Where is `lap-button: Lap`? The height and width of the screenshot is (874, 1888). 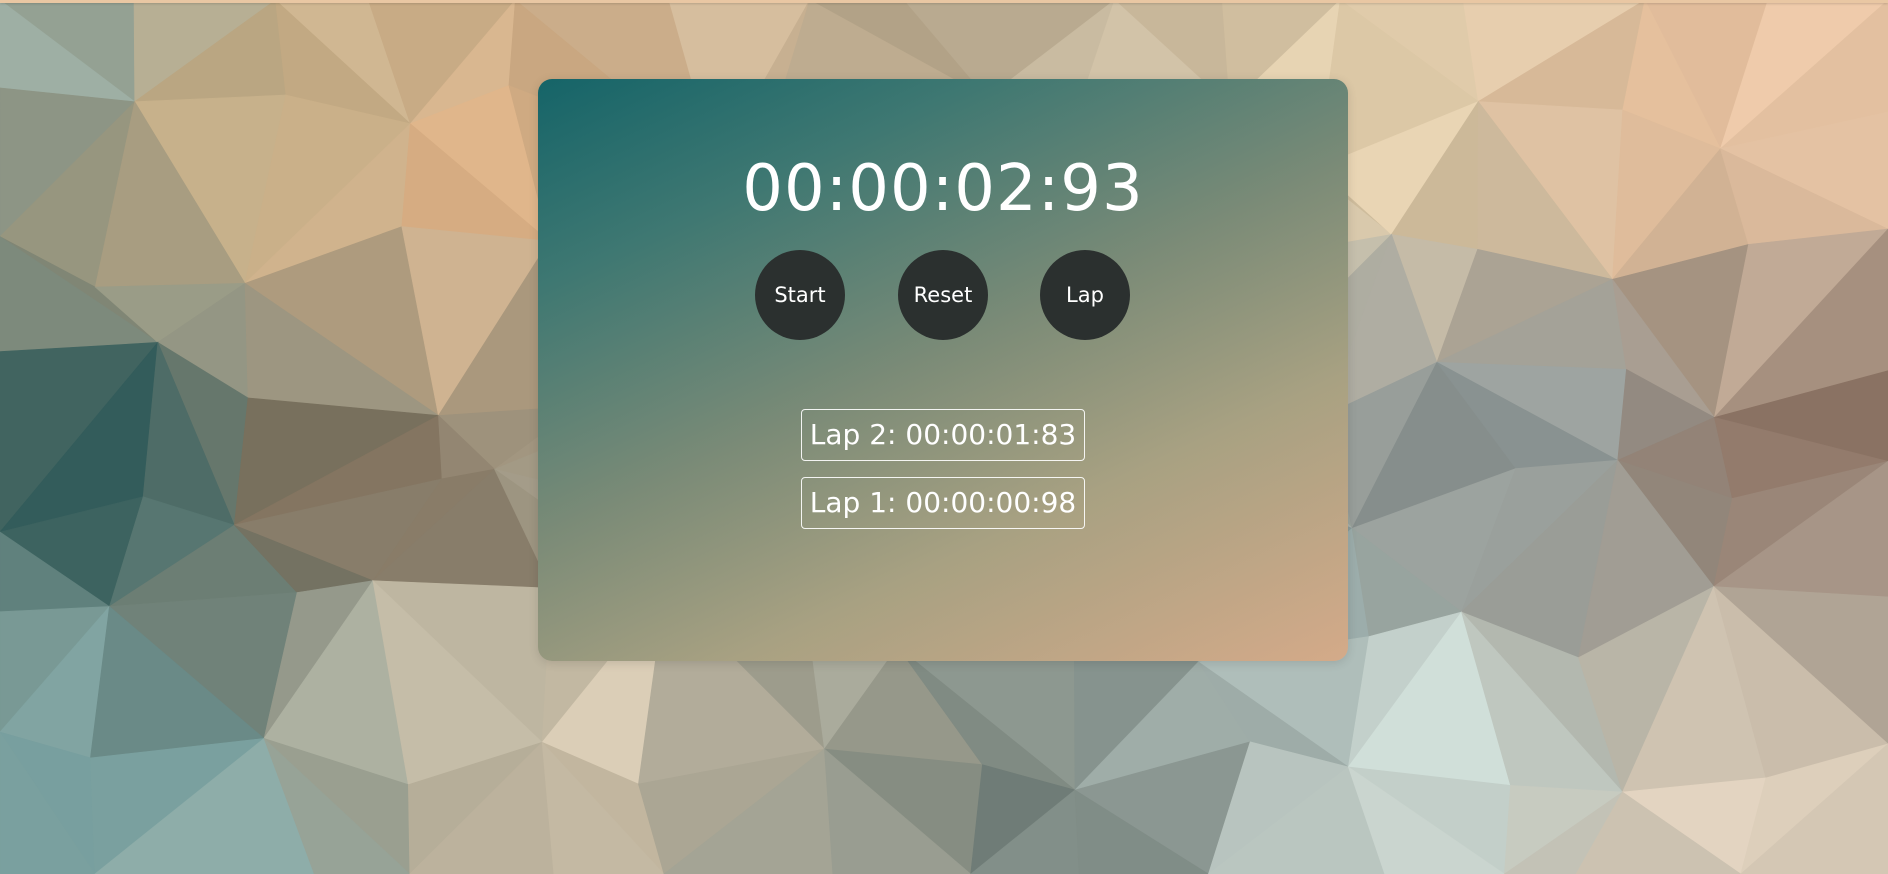 lap-button: Lap is located at coordinates (1085, 295).